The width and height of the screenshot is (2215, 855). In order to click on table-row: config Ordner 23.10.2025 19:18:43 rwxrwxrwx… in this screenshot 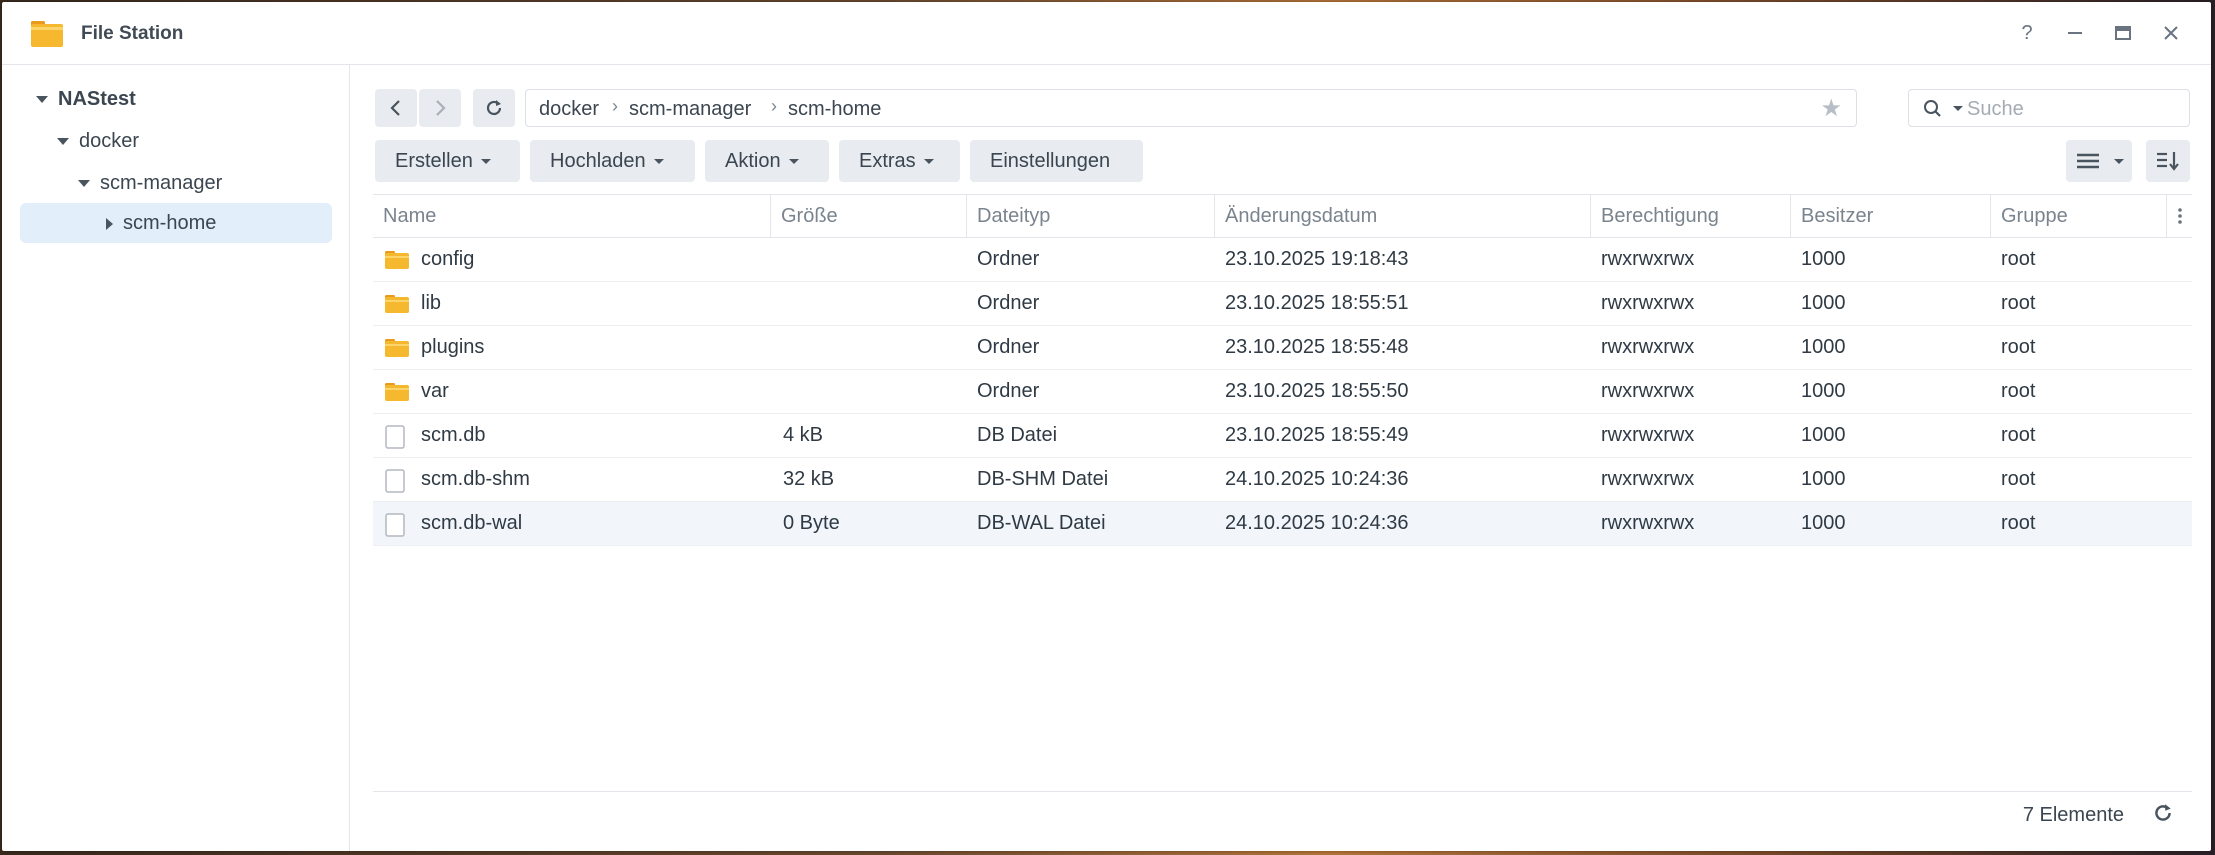, I will do `click(1282, 260)`.